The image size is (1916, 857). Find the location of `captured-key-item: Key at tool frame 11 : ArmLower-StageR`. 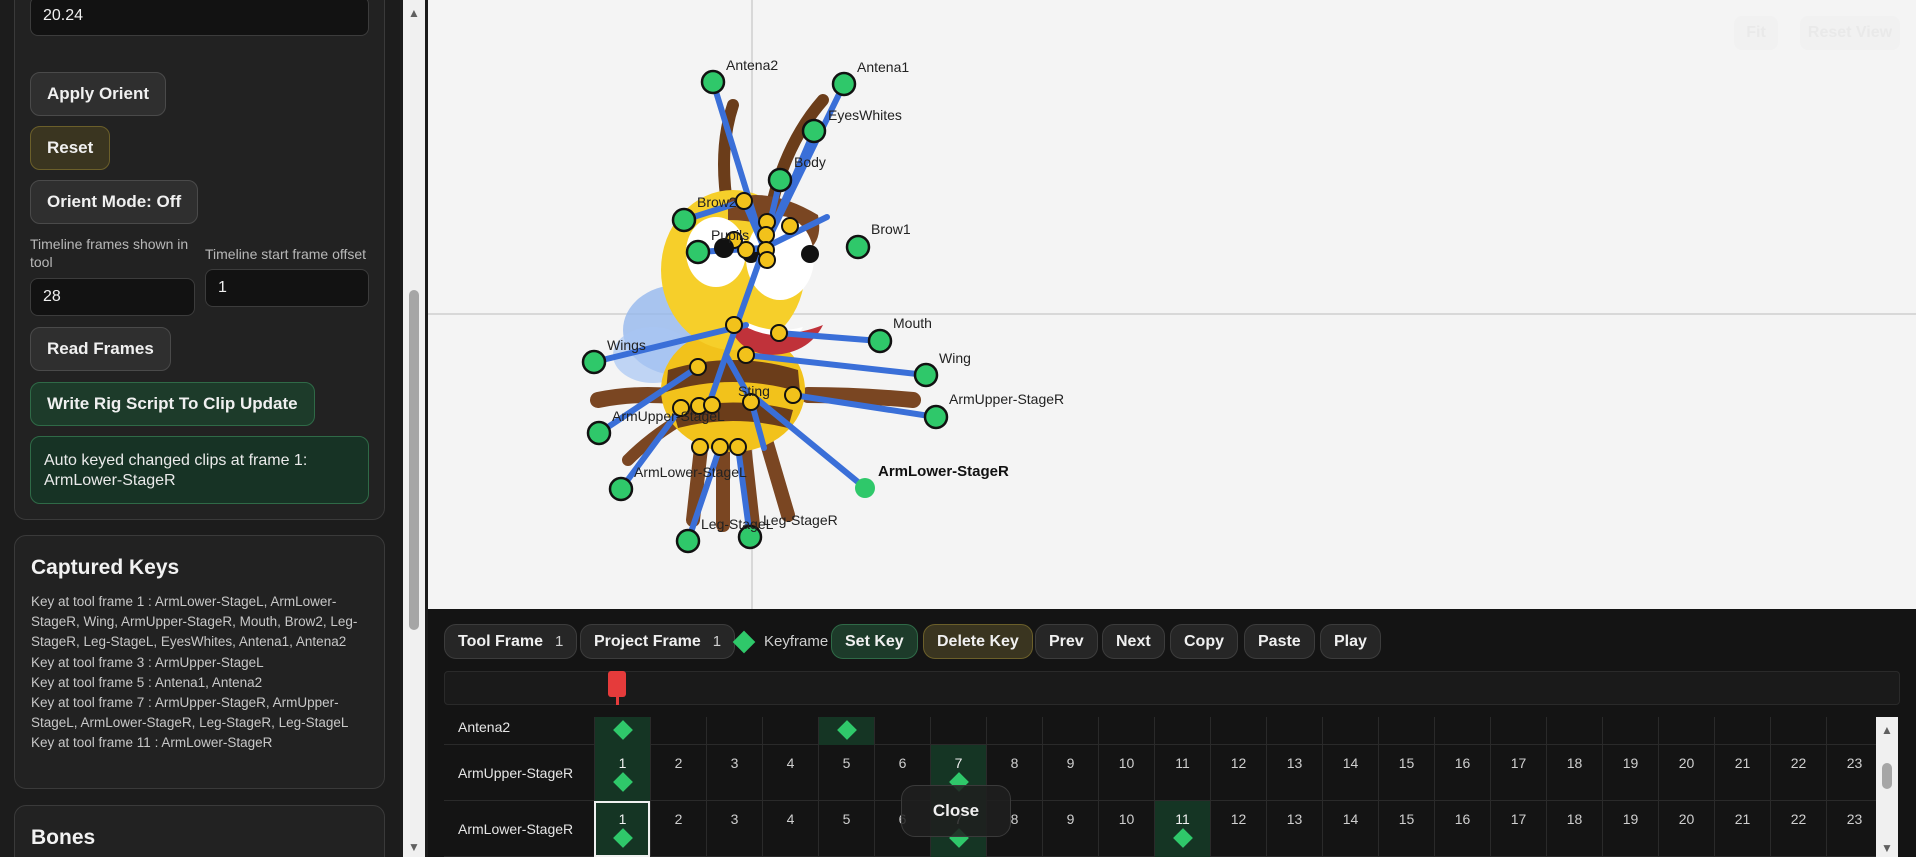

captured-key-item: Key at tool frame 11 : ArmLower-StageR is located at coordinates (152, 743).